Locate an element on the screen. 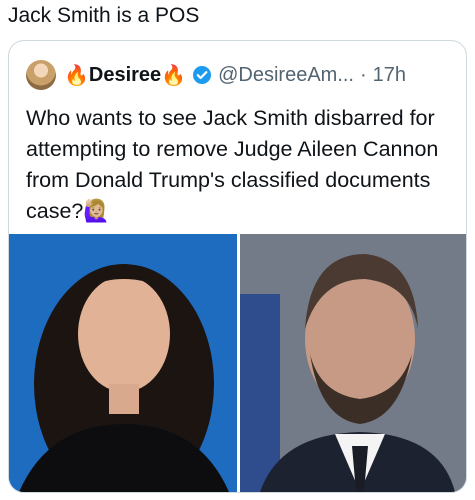 The width and height of the screenshot is (475, 500). post-text: Jack Smith is a POS is located at coordinates (104, 15).